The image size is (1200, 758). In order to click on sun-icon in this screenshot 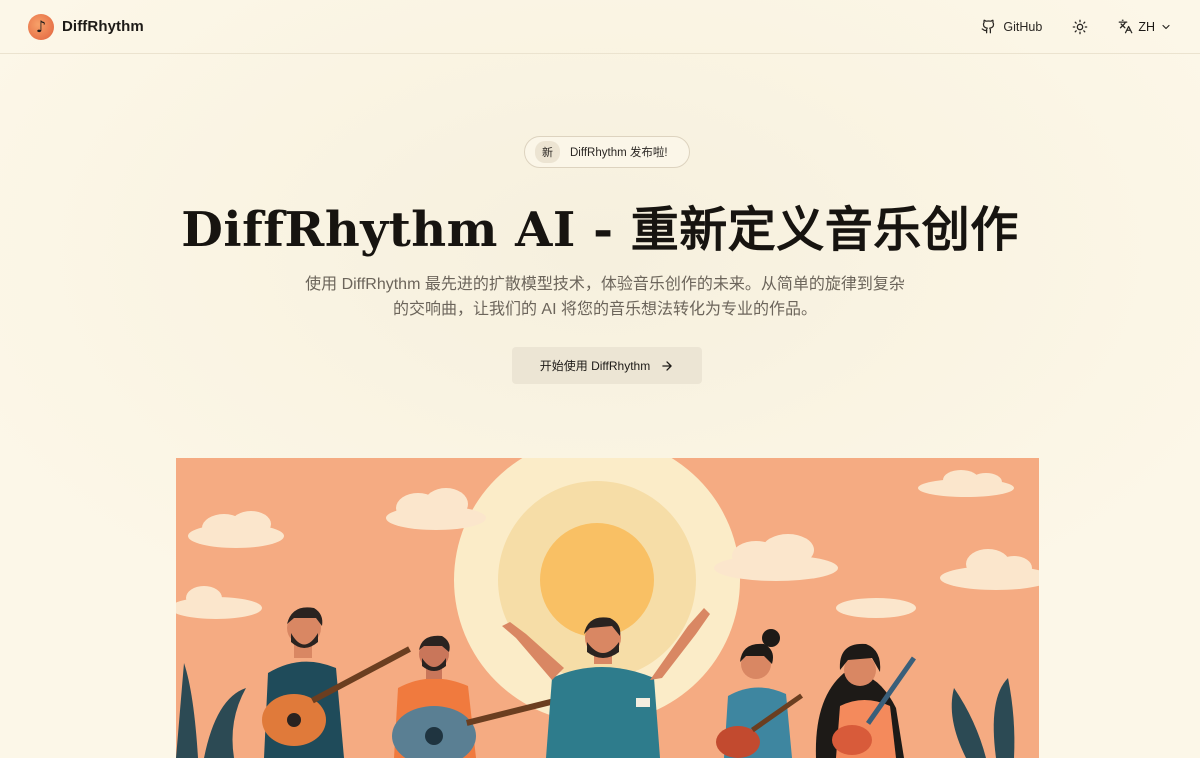, I will do `click(1080, 27)`.